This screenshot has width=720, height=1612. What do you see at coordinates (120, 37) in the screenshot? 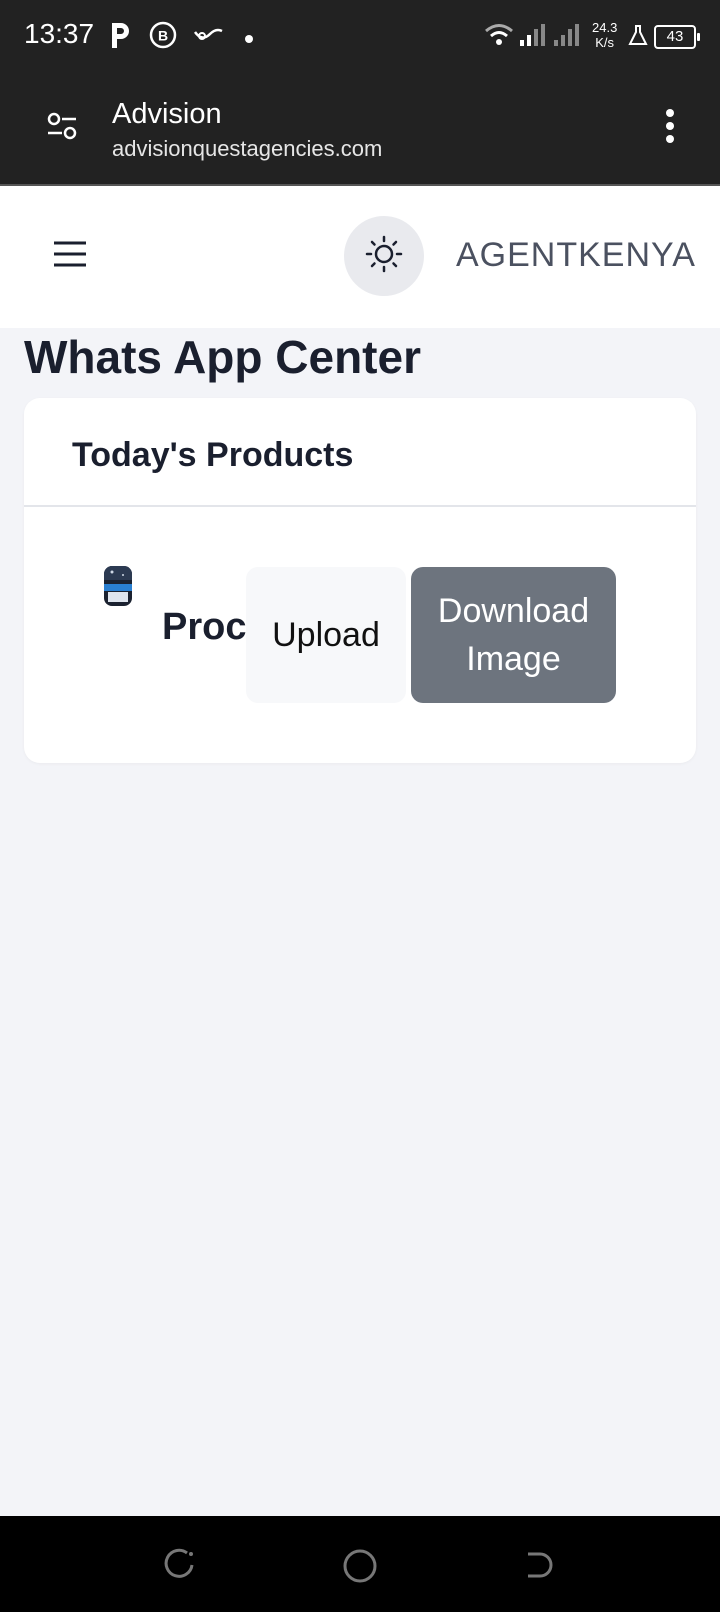
I see `p-notification-icon` at bounding box center [120, 37].